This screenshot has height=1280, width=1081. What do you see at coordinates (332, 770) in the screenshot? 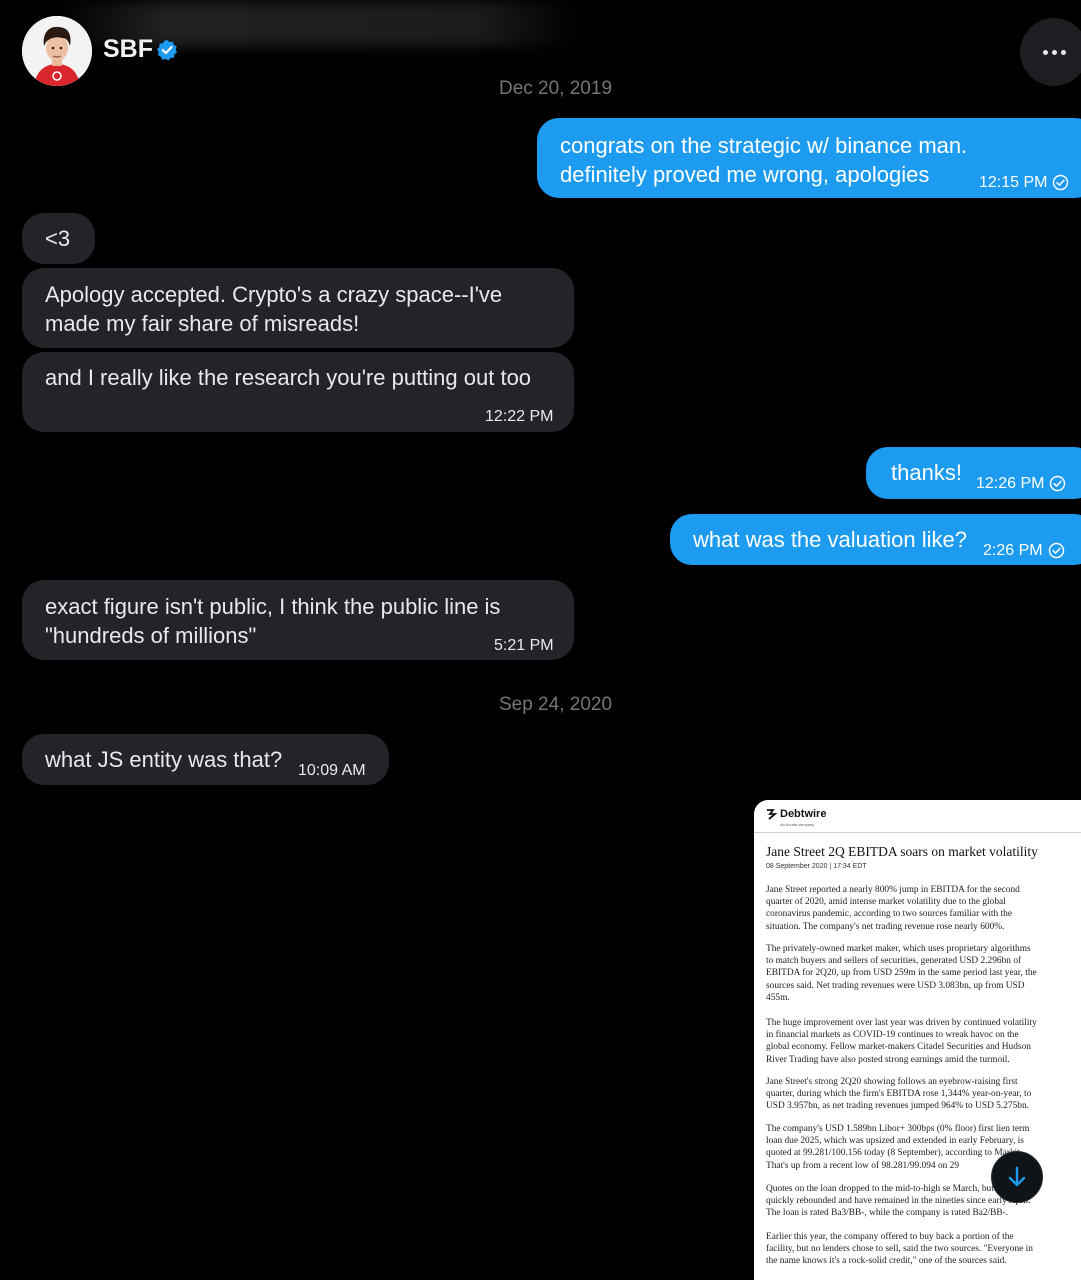
I see `message-timestamp: 10:09 AM` at bounding box center [332, 770].